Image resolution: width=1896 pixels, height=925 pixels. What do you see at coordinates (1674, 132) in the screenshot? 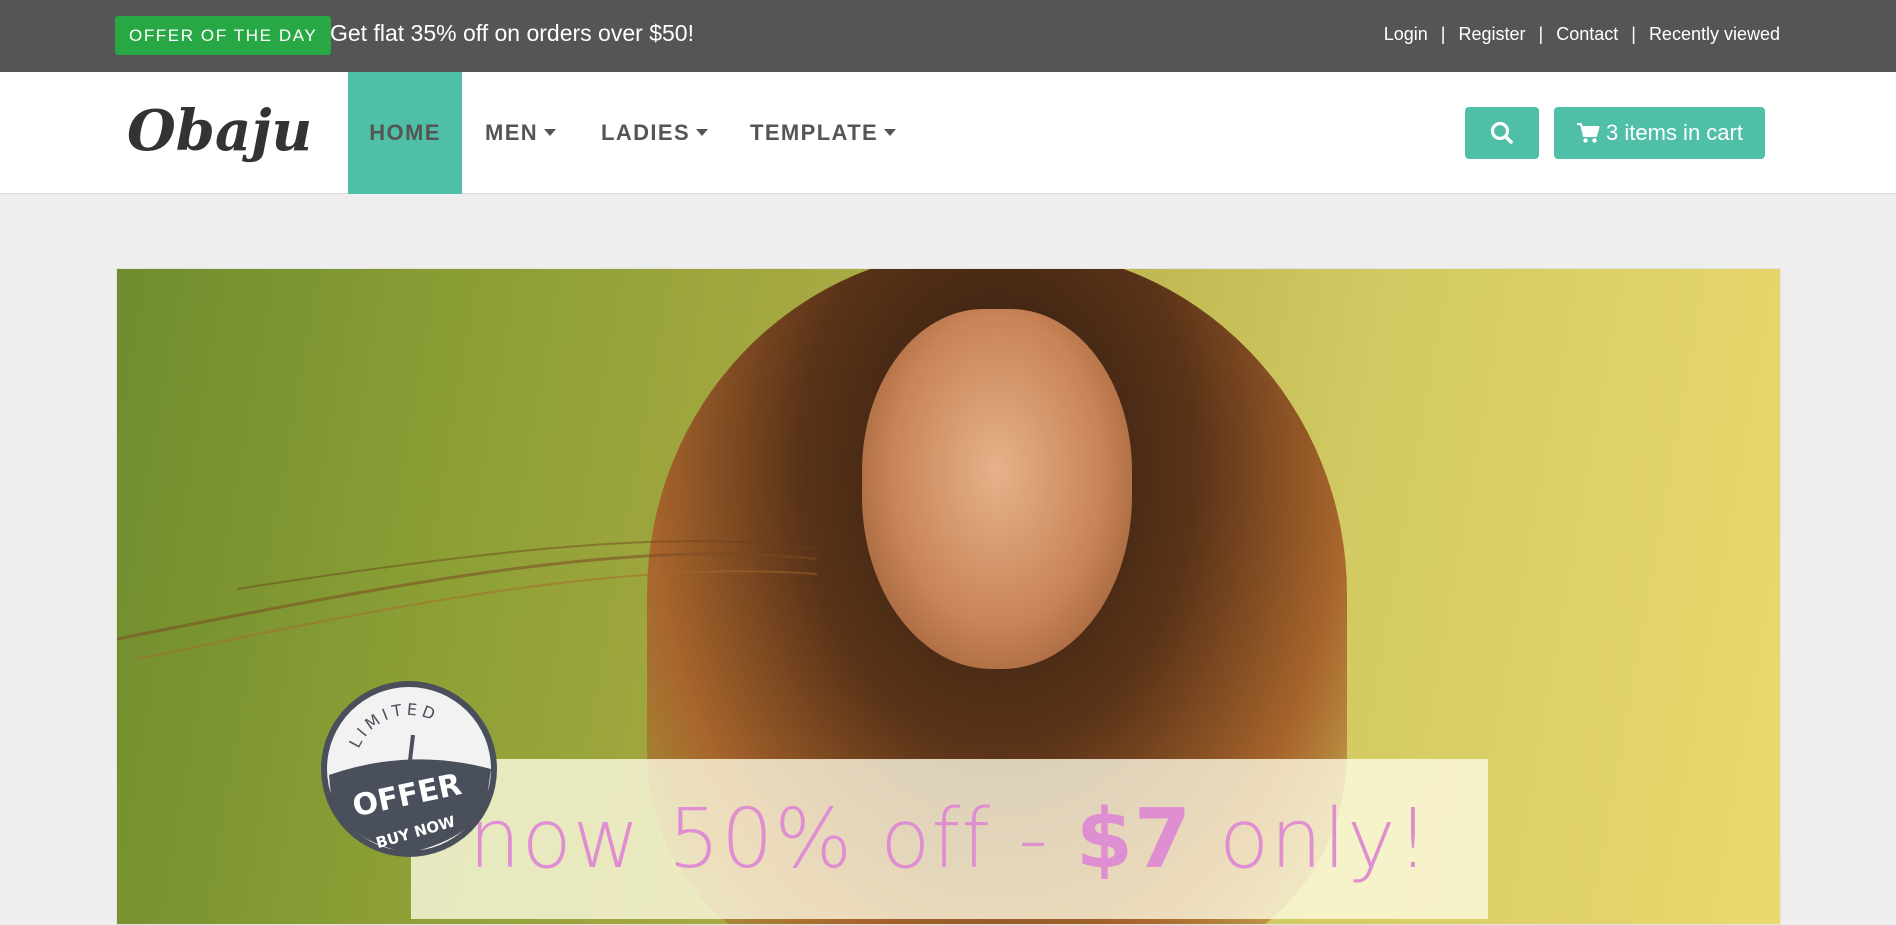
I see `cart-label: 3 items in cart` at bounding box center [1674, 132].